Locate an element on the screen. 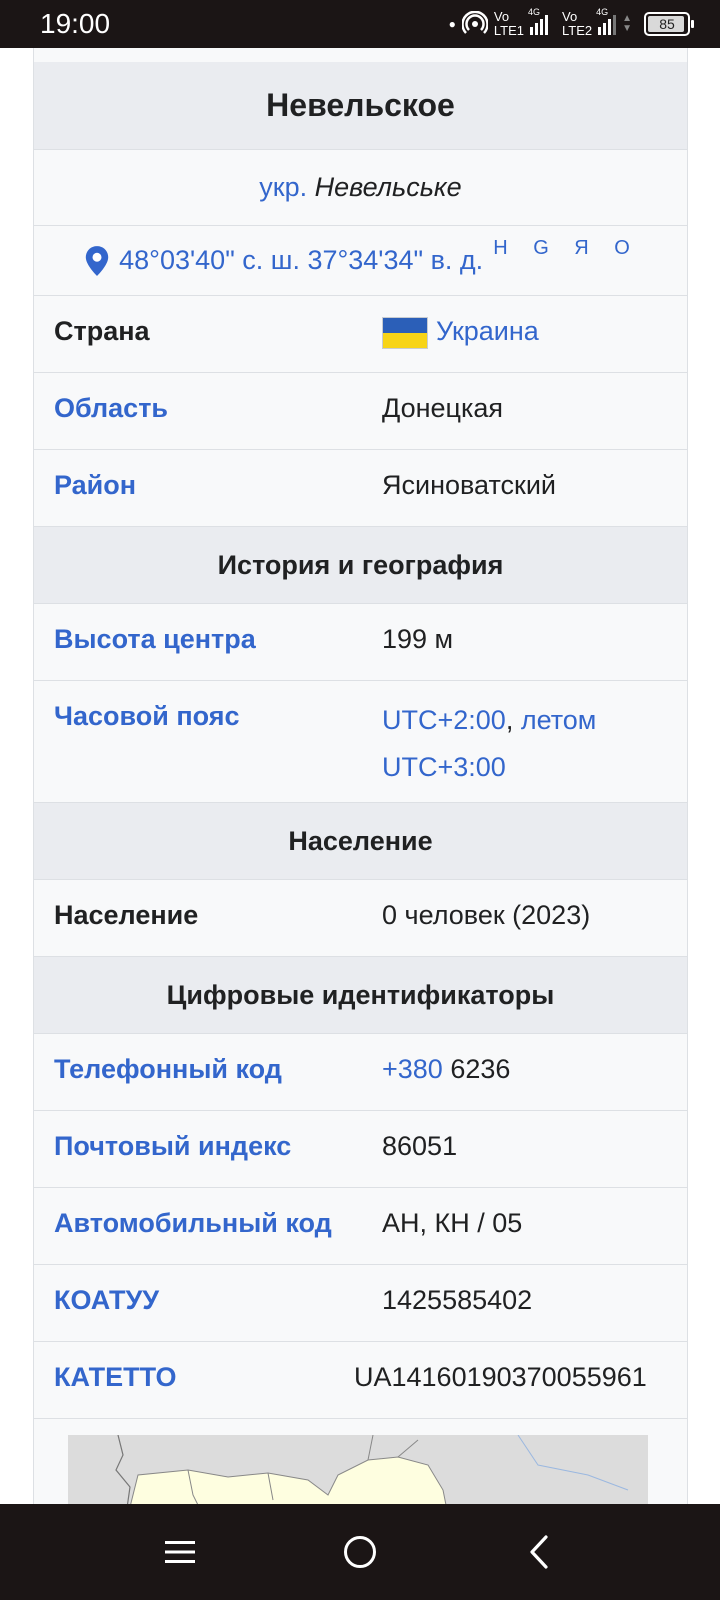 The height and width of the screenshot is (1600, 720). koatuu-row: КОАТУУ 1425585402 is located at coordinates (360, 1302).